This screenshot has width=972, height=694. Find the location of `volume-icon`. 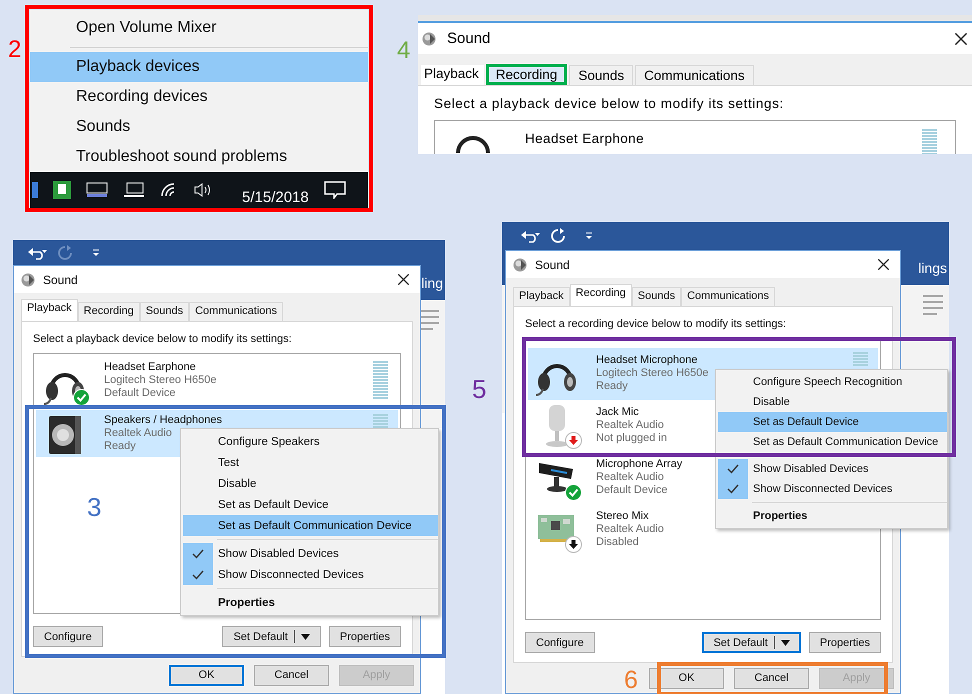

volume-icon is located at coordinates (203, 190).